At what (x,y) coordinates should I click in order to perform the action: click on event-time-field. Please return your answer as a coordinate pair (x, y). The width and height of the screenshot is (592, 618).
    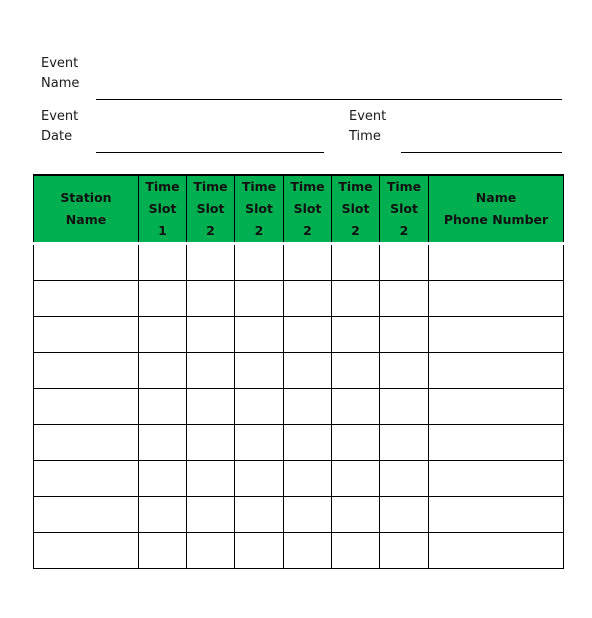
    Looking at the image, I should click on (481, 152).